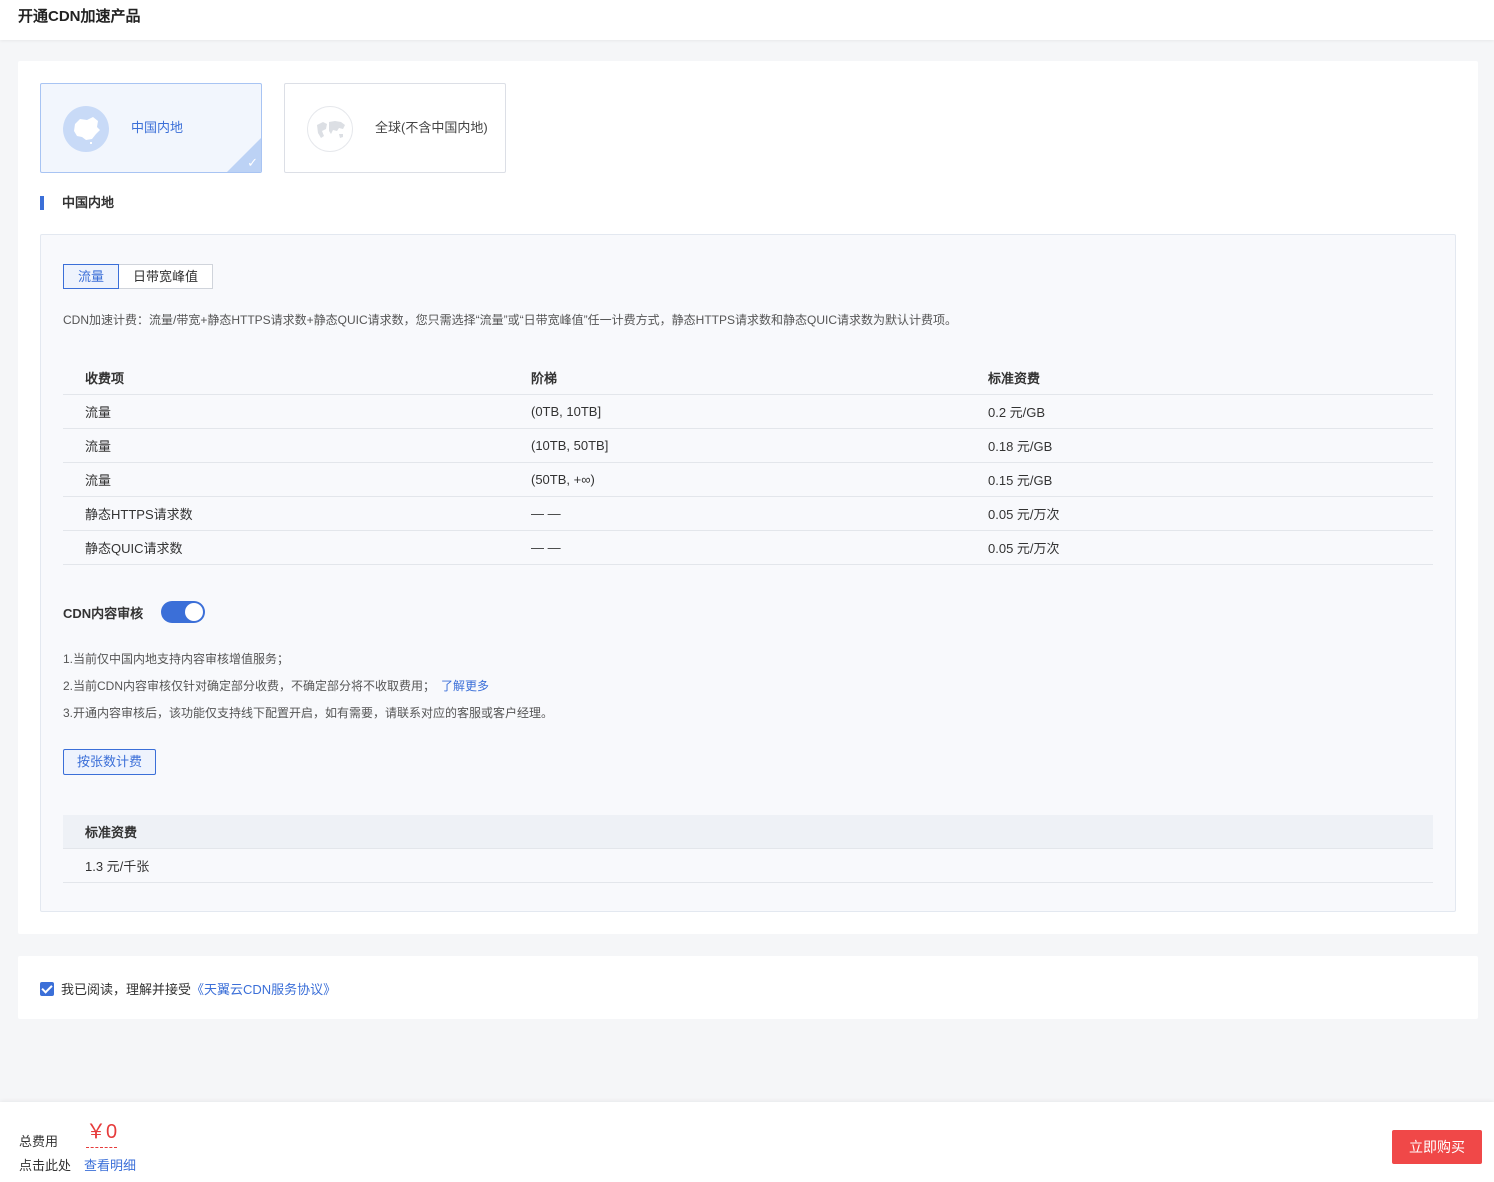  I want to click on content-review-label: CDN内容审核, so click(103, 613).